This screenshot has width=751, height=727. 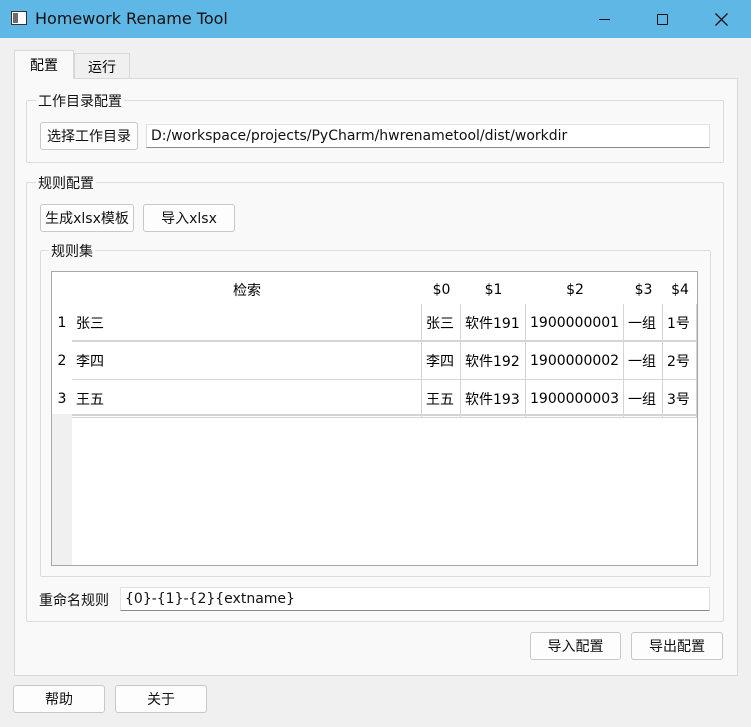 I want to click on row-header-1: 1, so click(x=62, y=323).